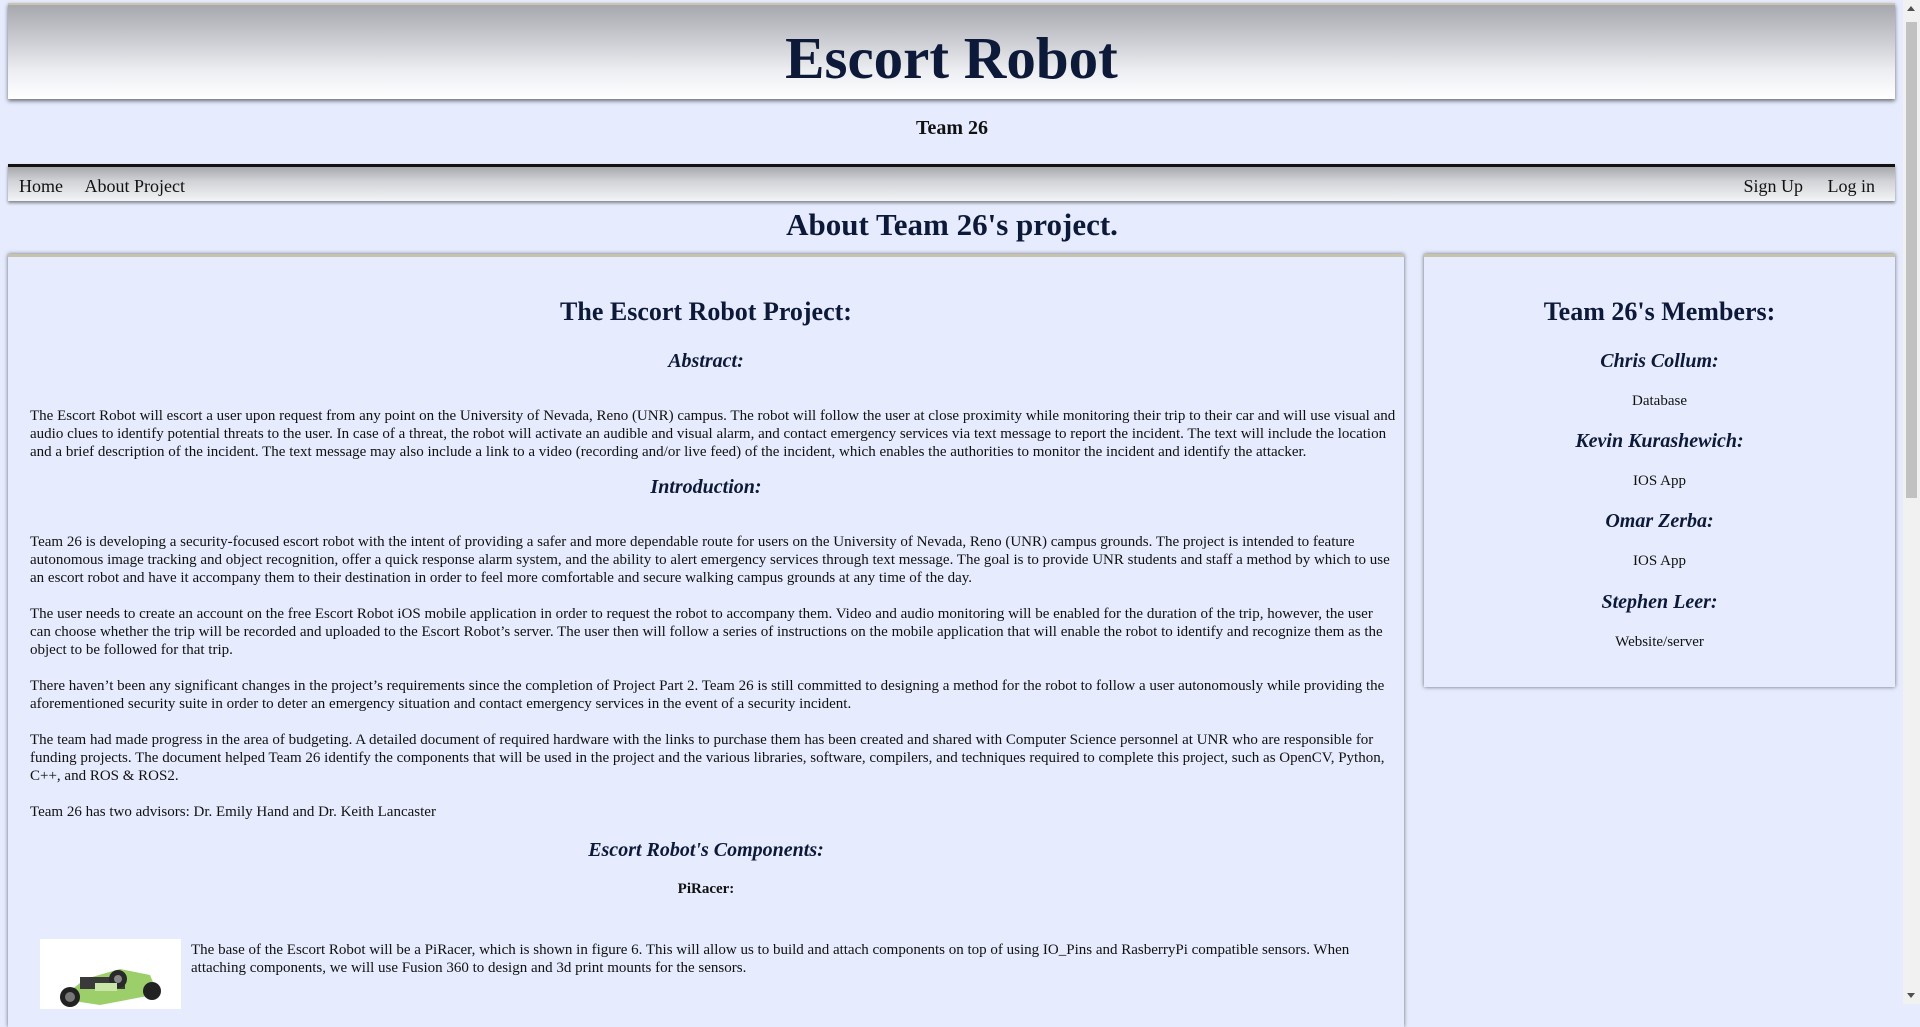 The image size is (1920, 1027). Describe the element at coordinates (1911, 8) in the screenshot. I see `scroll-up-arrow-icon` at that location.